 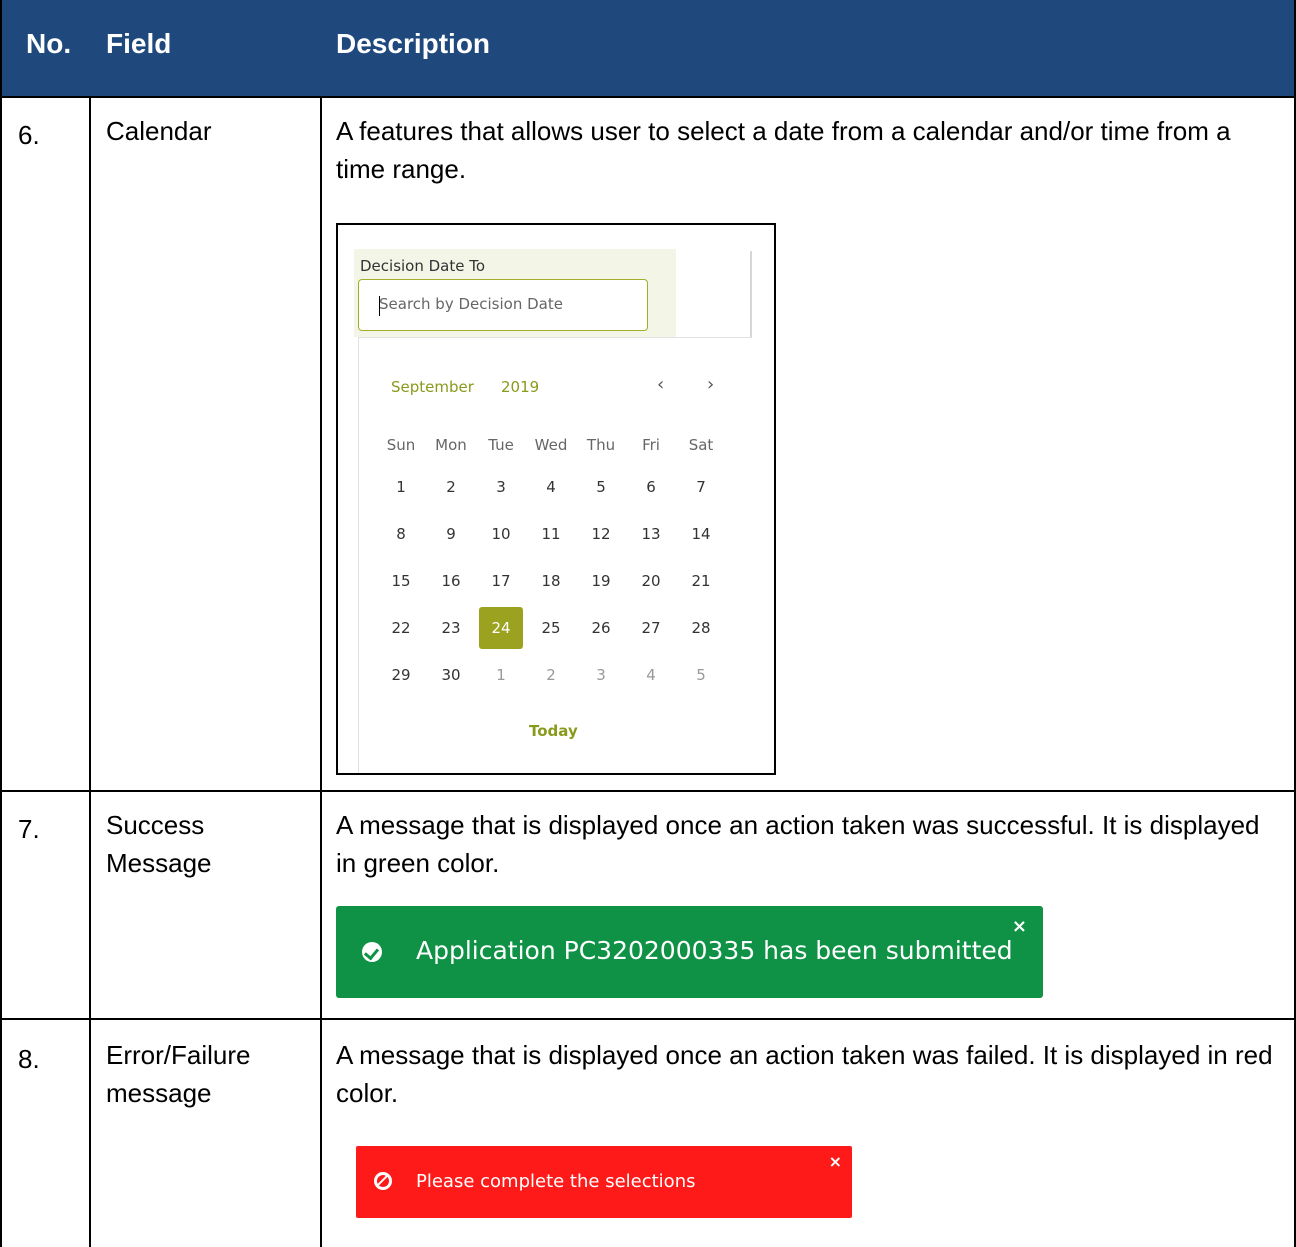 I want to click on calendar-day: 21, so click(x=701, y=581).